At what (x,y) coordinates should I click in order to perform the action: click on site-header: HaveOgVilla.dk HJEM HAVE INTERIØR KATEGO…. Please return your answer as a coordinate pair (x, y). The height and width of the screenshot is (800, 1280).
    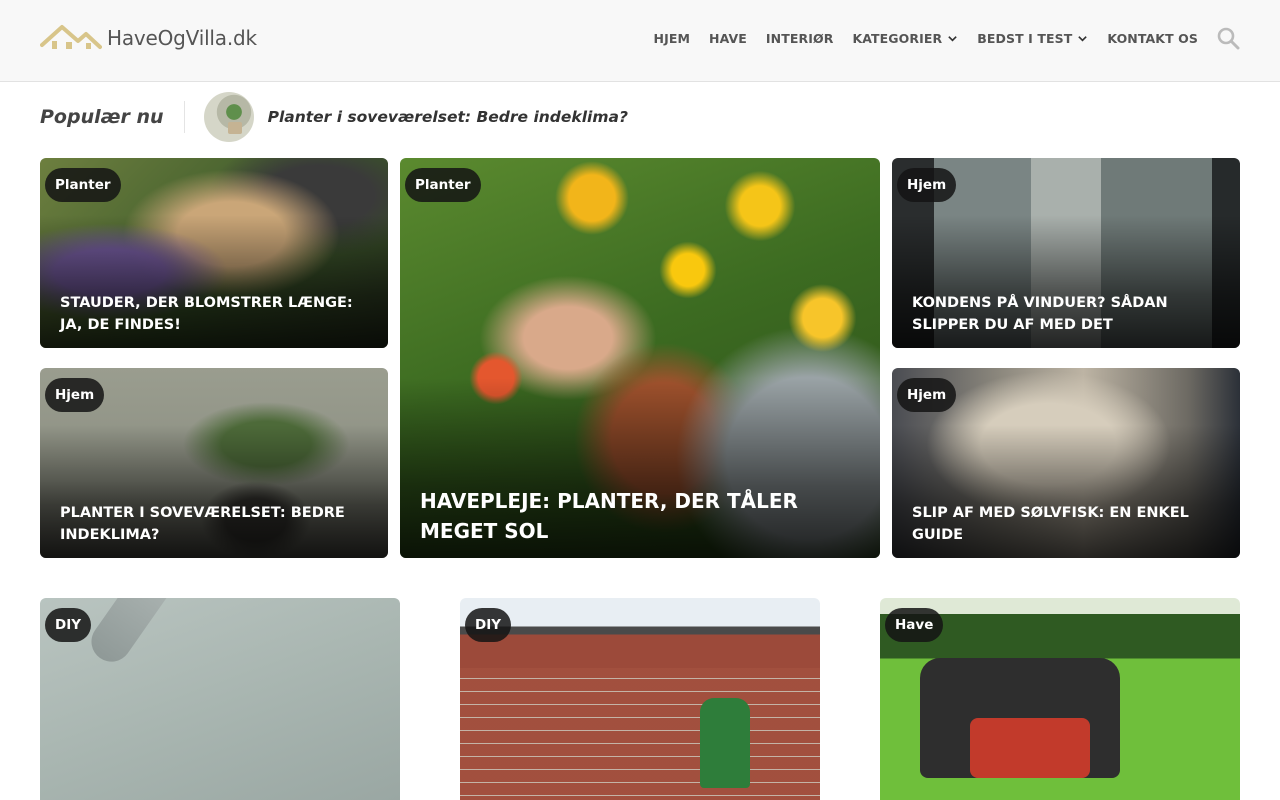
    Looking at the image, I should click on (640, 41).